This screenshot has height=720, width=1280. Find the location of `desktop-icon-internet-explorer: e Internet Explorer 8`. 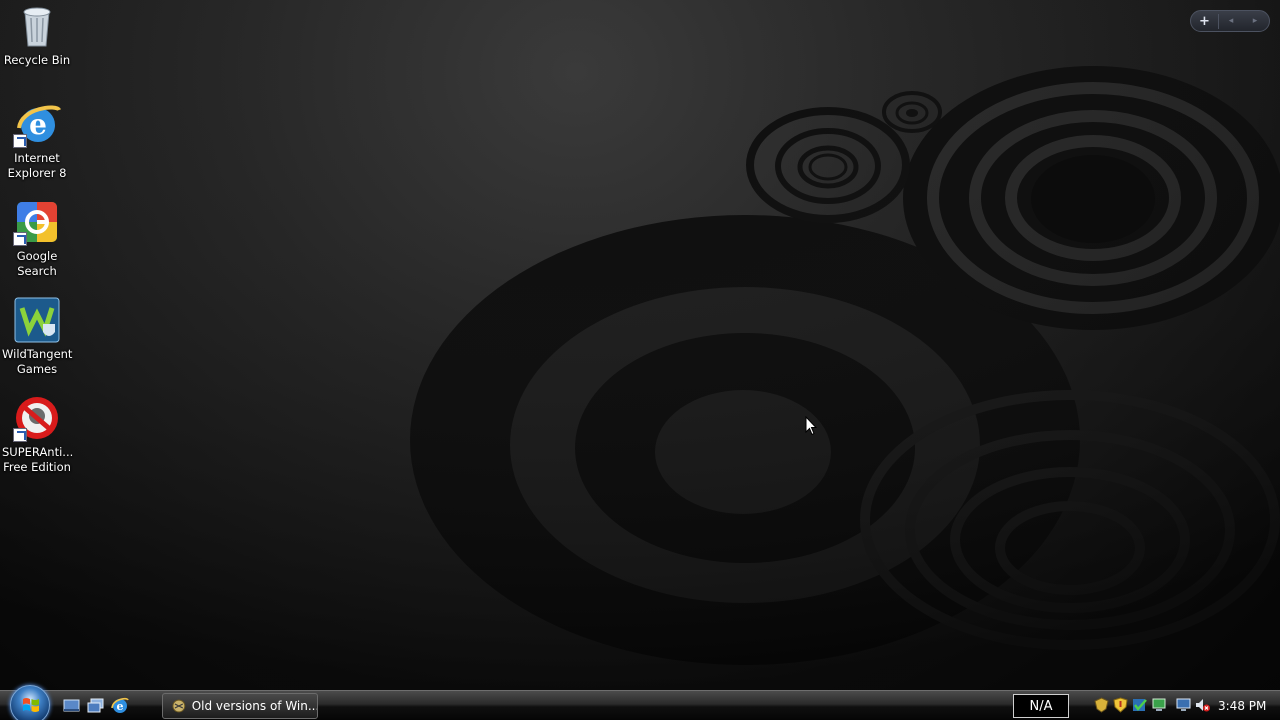

desktop-icon-internet-explorer: e Internet Explorer 8 is located at coordinates (37, 140).